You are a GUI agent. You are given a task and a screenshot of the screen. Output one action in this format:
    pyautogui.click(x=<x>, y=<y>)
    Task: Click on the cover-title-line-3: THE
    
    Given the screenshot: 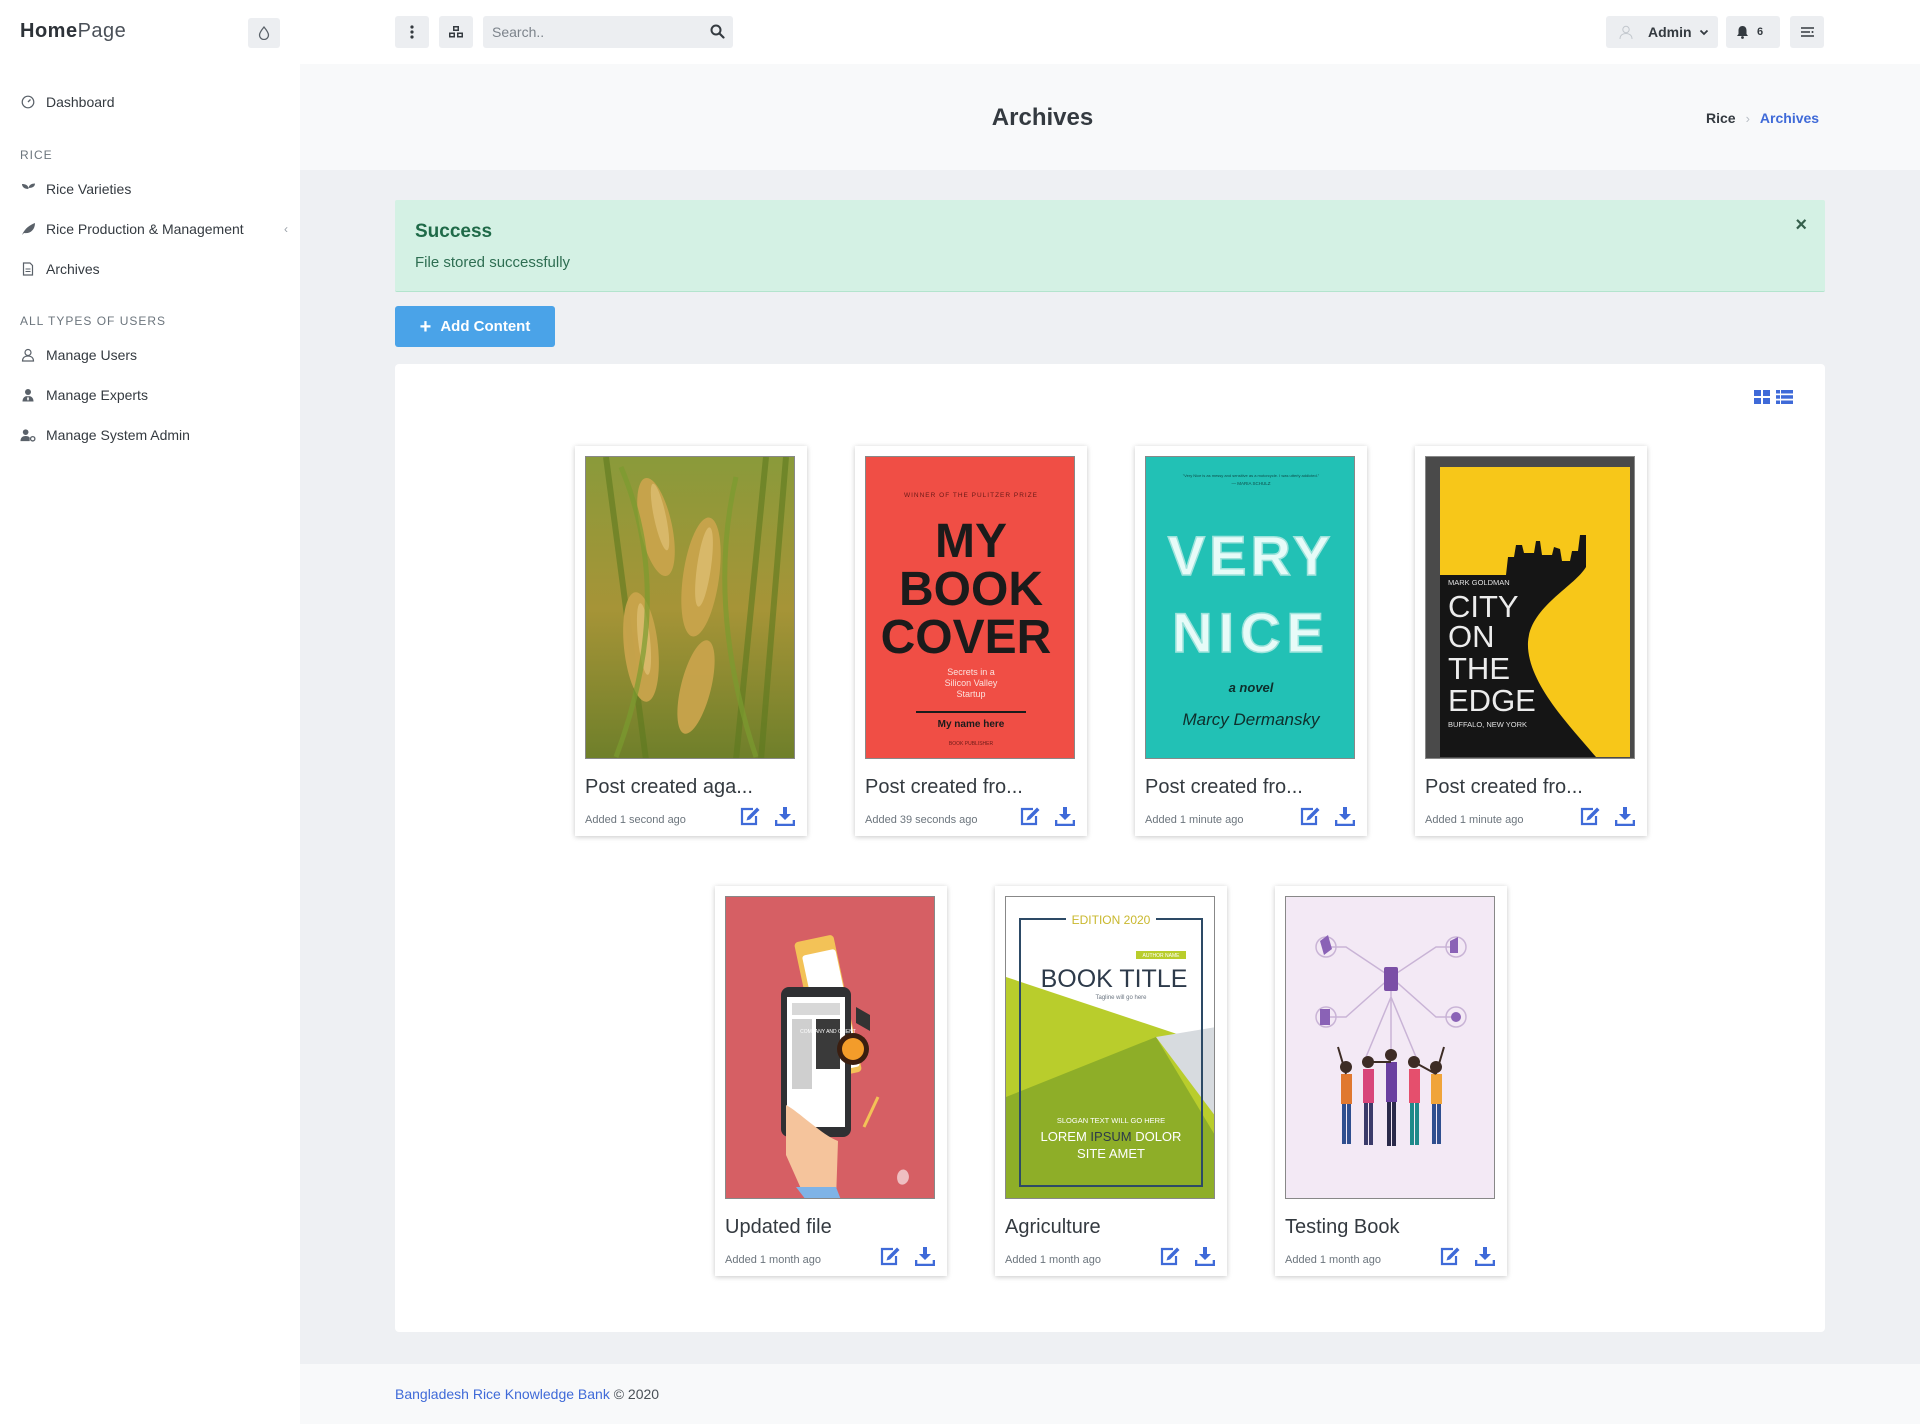 What is the action you would take?
    pyautogui.click(x=1479, y=668)
    